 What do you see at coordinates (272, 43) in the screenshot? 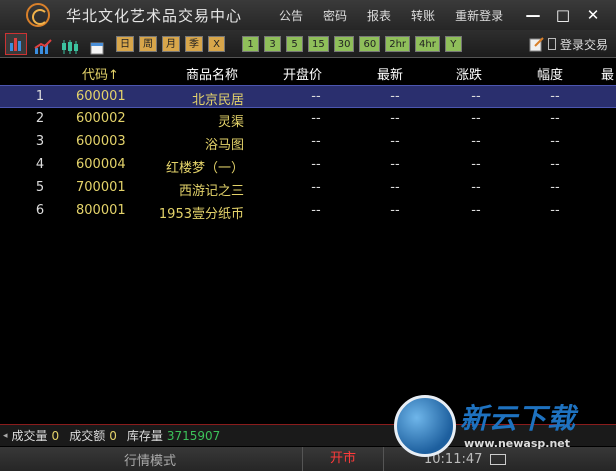
I see `period-3min-button: 3` at bounding box center [272, 43].